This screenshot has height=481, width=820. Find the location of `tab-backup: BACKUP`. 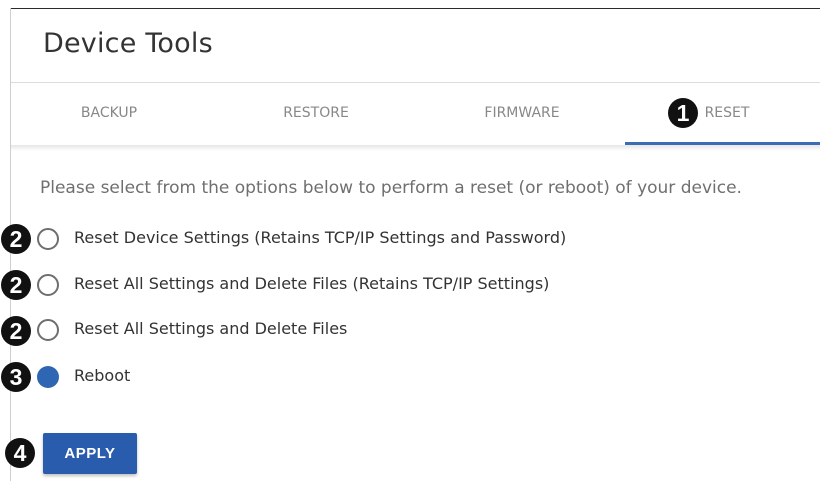

tab-backup: BACKUP is located at coordinates (109, 113).